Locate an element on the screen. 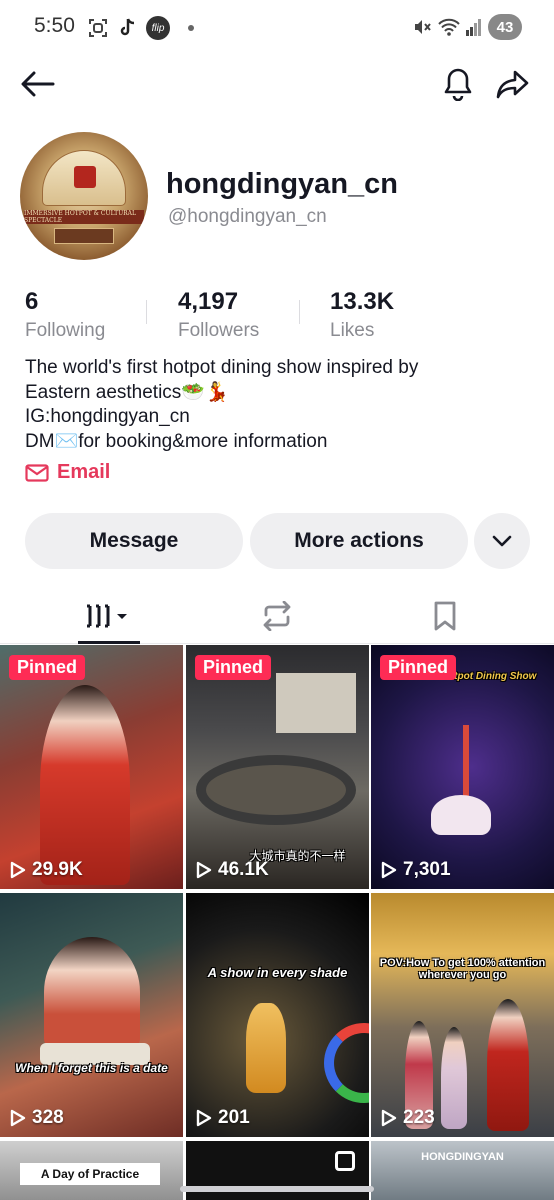 The image size is (554, 1200). video-tile: Pinned 大城市真的不一样 46.1K is located at coordinates (277, 767).